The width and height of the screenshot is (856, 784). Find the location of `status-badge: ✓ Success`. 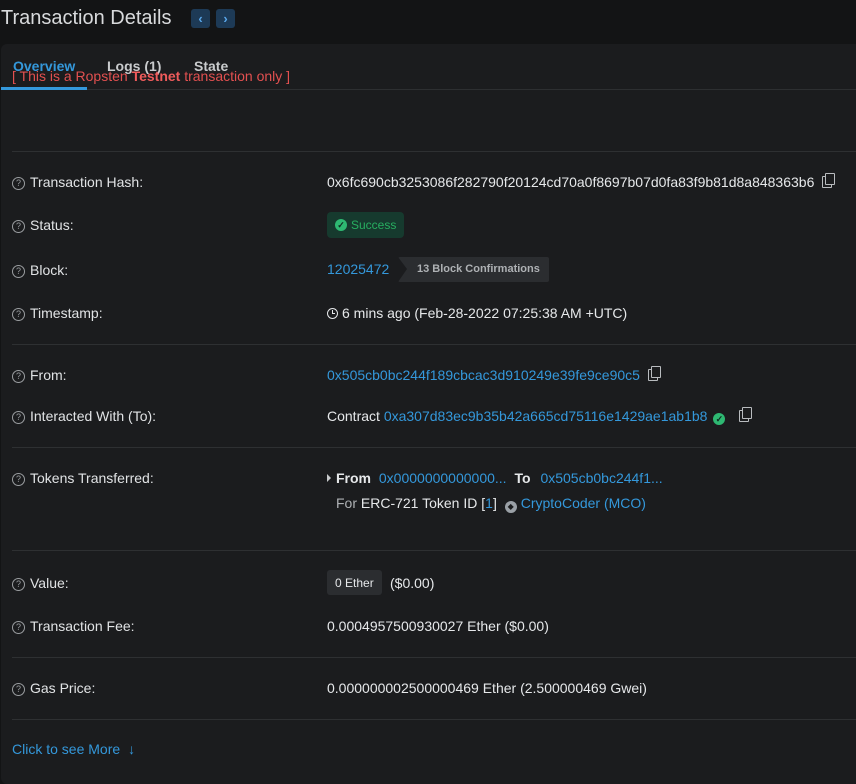

status-badge: ✓ Success is located at coordinates (365, 225).